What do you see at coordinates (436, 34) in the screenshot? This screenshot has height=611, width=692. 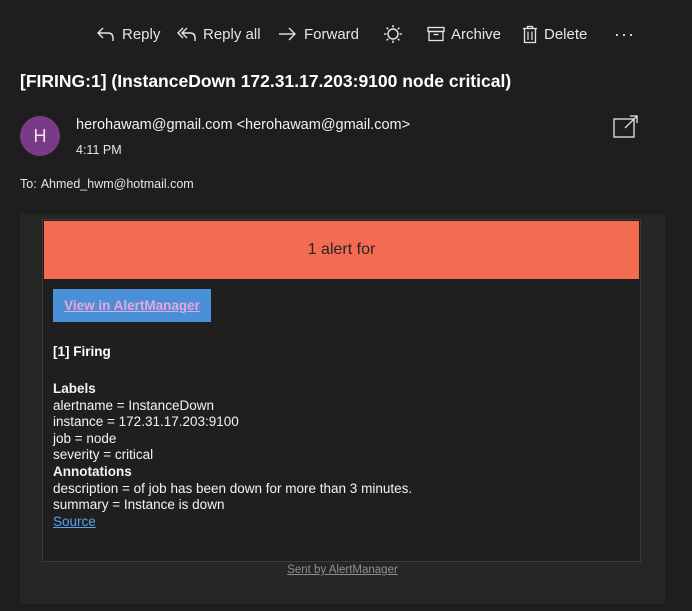 I see `archive-icon` at bounding box center [436, 34].